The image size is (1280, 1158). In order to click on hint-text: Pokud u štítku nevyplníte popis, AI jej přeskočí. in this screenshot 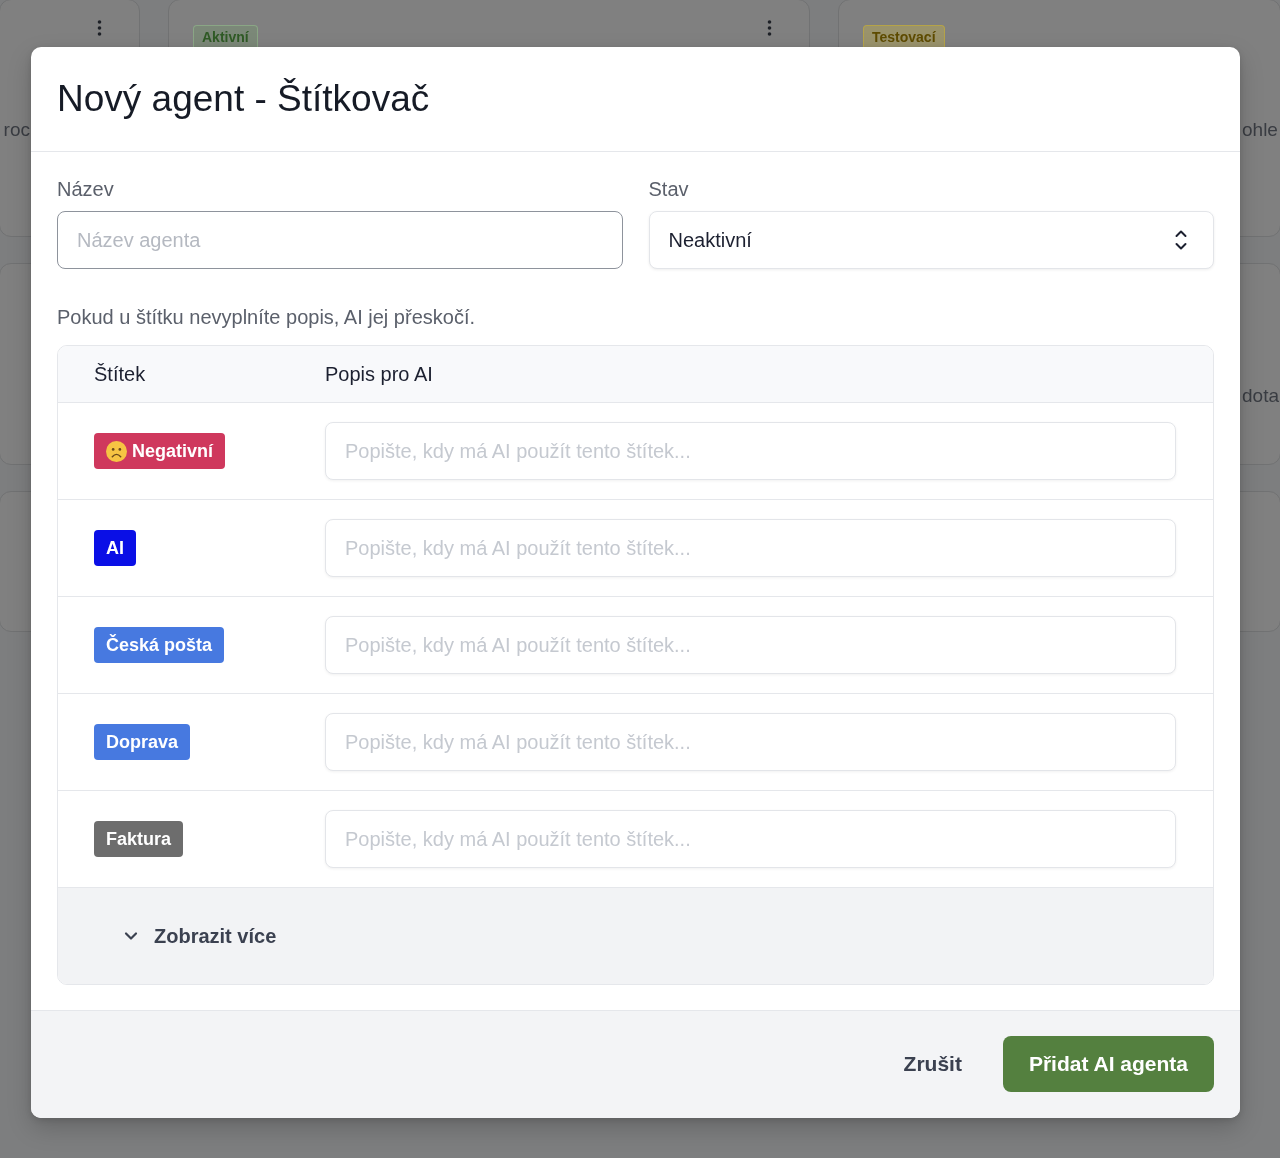, I will do `click(266, 317)`.